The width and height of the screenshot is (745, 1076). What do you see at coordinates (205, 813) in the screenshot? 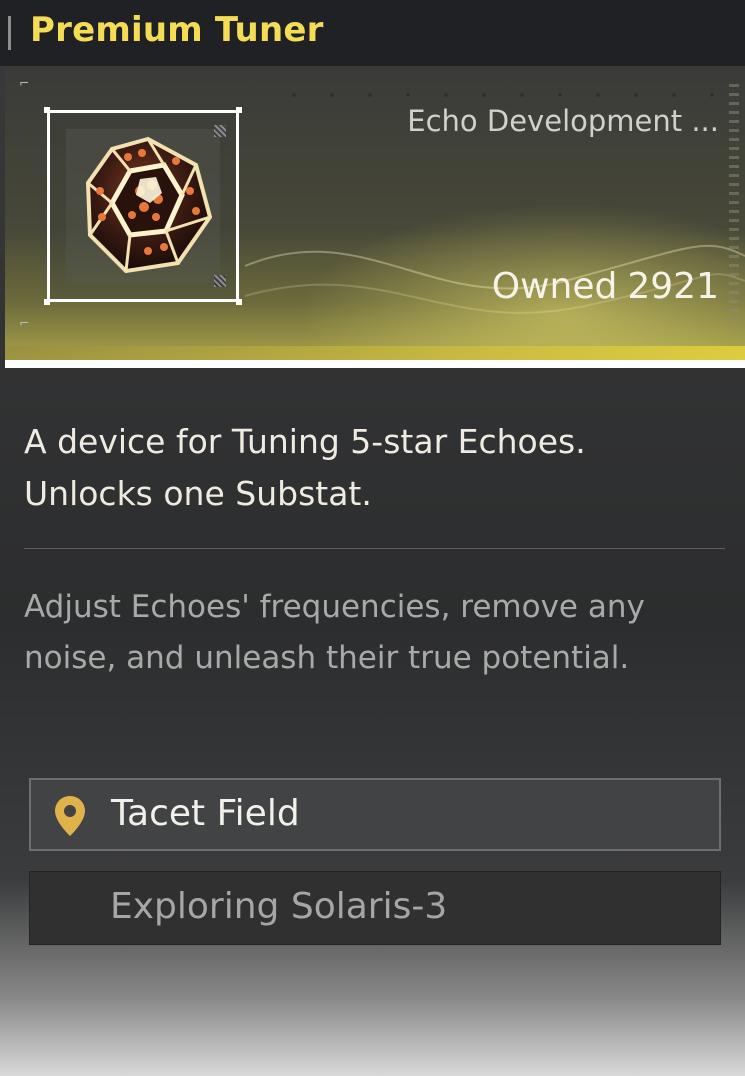
I see `source-label: Tacet Field` at bounding box center [205, 813].